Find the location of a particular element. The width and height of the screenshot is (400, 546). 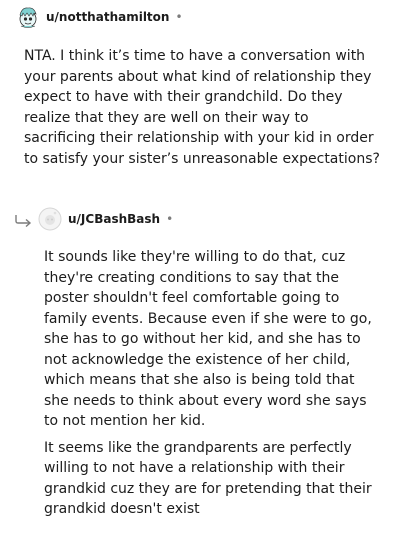

reply-arrow-icon is located at coordinates (24, 221).